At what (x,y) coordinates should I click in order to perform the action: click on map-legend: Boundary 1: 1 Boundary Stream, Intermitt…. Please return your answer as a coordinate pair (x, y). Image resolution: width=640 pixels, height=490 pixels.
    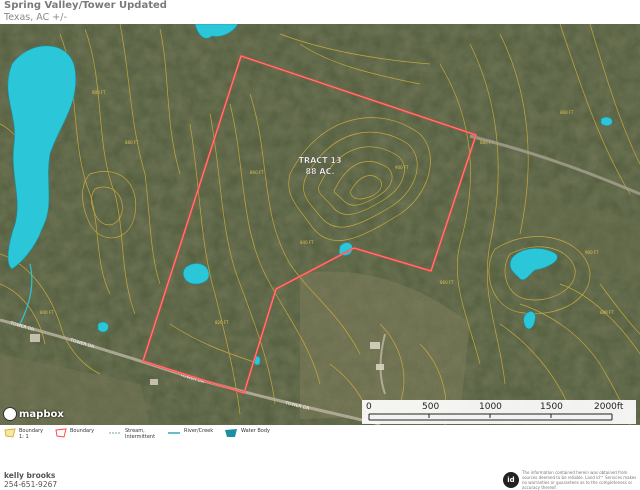
    Looking at the image, I should click on (137, 438).